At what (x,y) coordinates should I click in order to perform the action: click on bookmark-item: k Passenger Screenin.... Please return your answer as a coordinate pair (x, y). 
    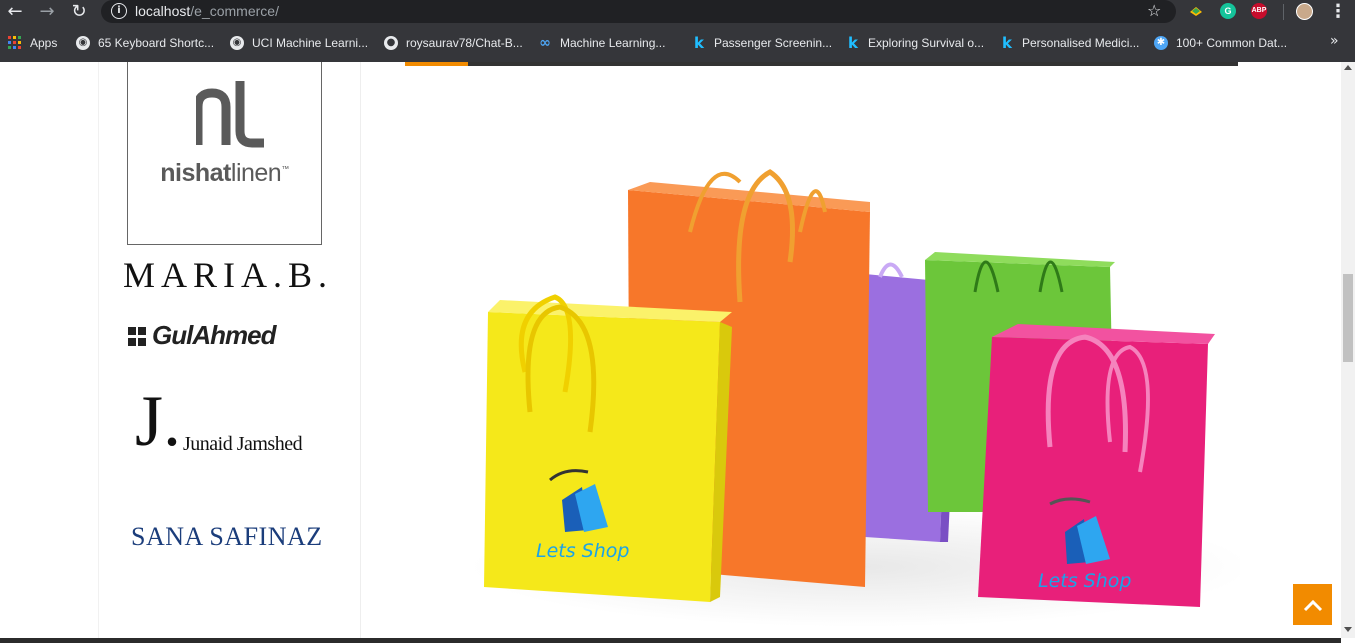
    Looking at the image, I should click on (762, 43).